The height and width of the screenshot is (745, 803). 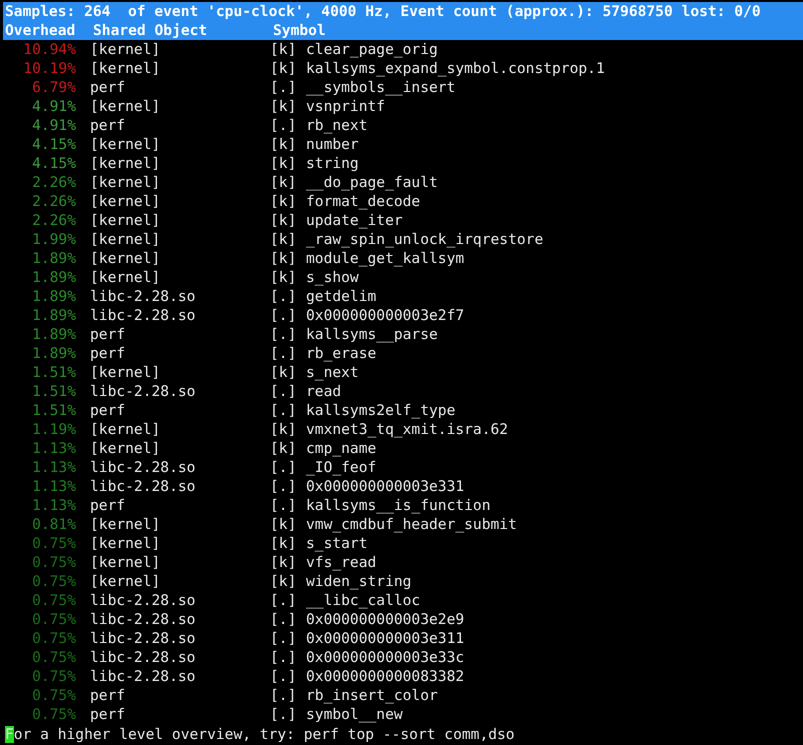 I want to click on symbol-name: vfs_read, so click(x=341, y=562).